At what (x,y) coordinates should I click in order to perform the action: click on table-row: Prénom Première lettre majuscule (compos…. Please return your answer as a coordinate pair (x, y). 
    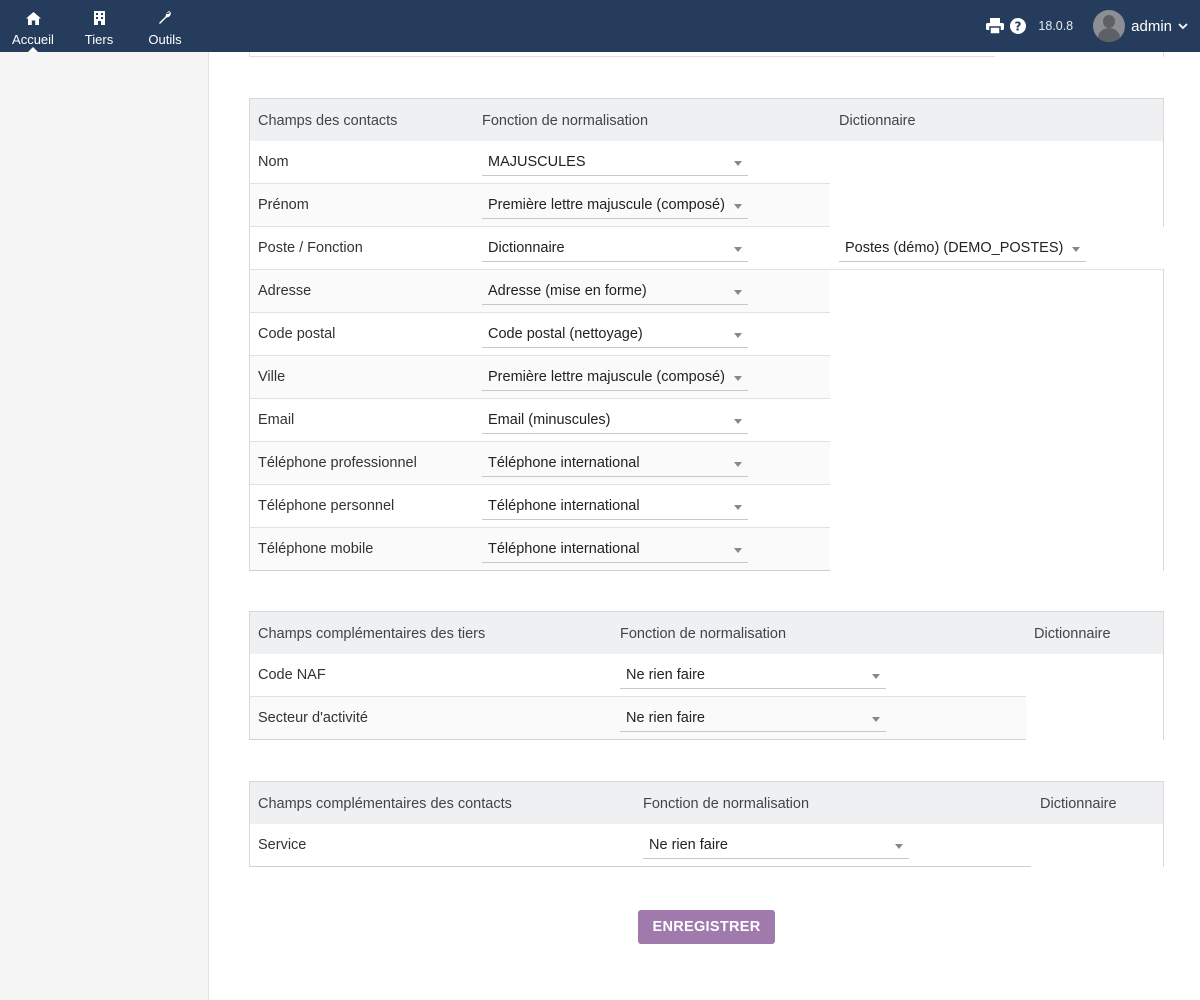
    Looking at the image, I should click on (539, 205).